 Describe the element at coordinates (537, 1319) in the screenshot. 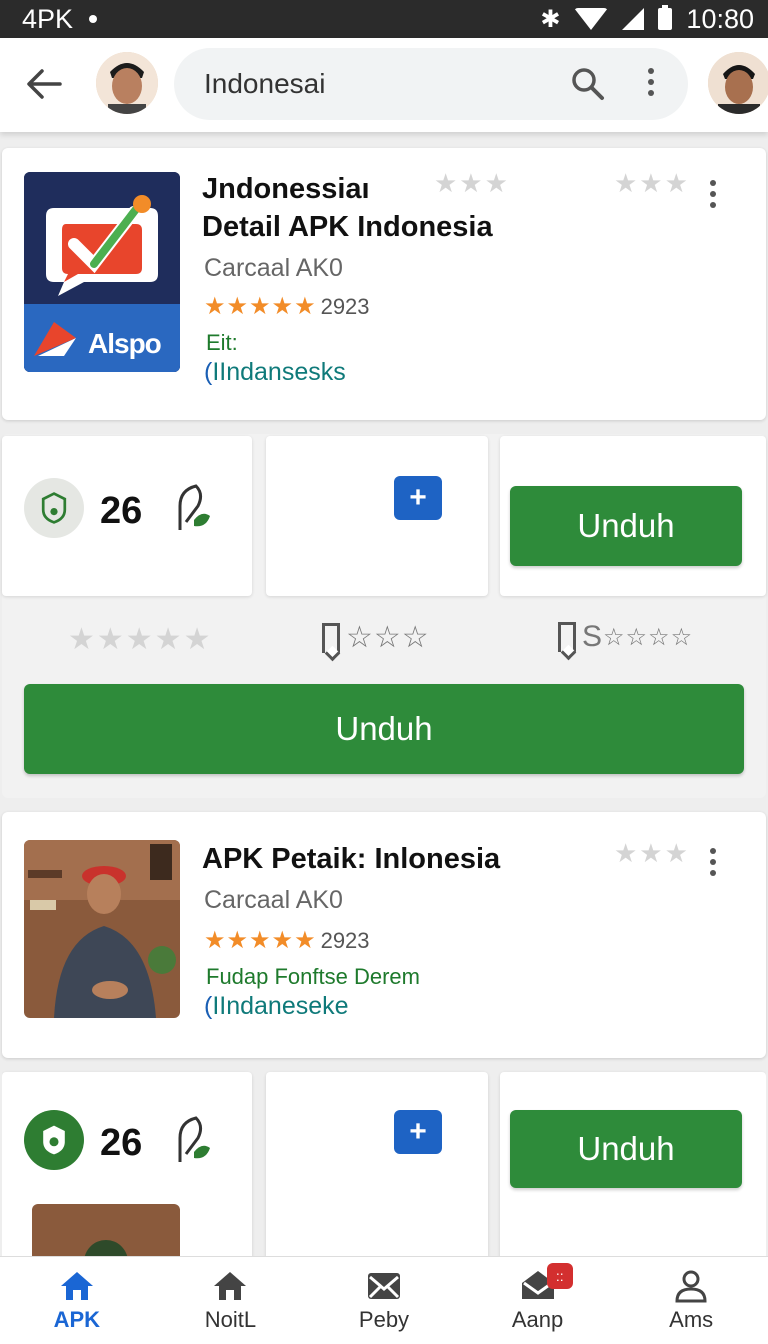

I see `nav-label: Aanp` at that location.